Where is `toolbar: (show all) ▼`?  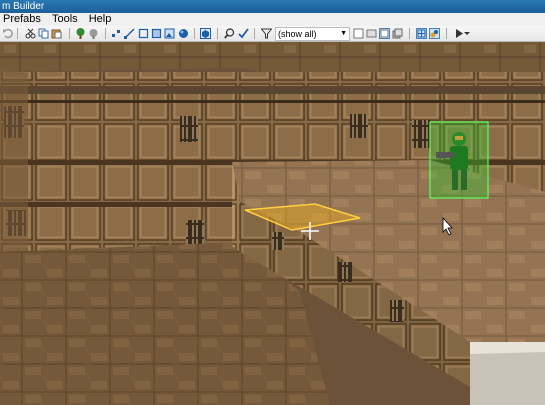
toolbar: (show all) ▼ is located at coordinates (272, 34).